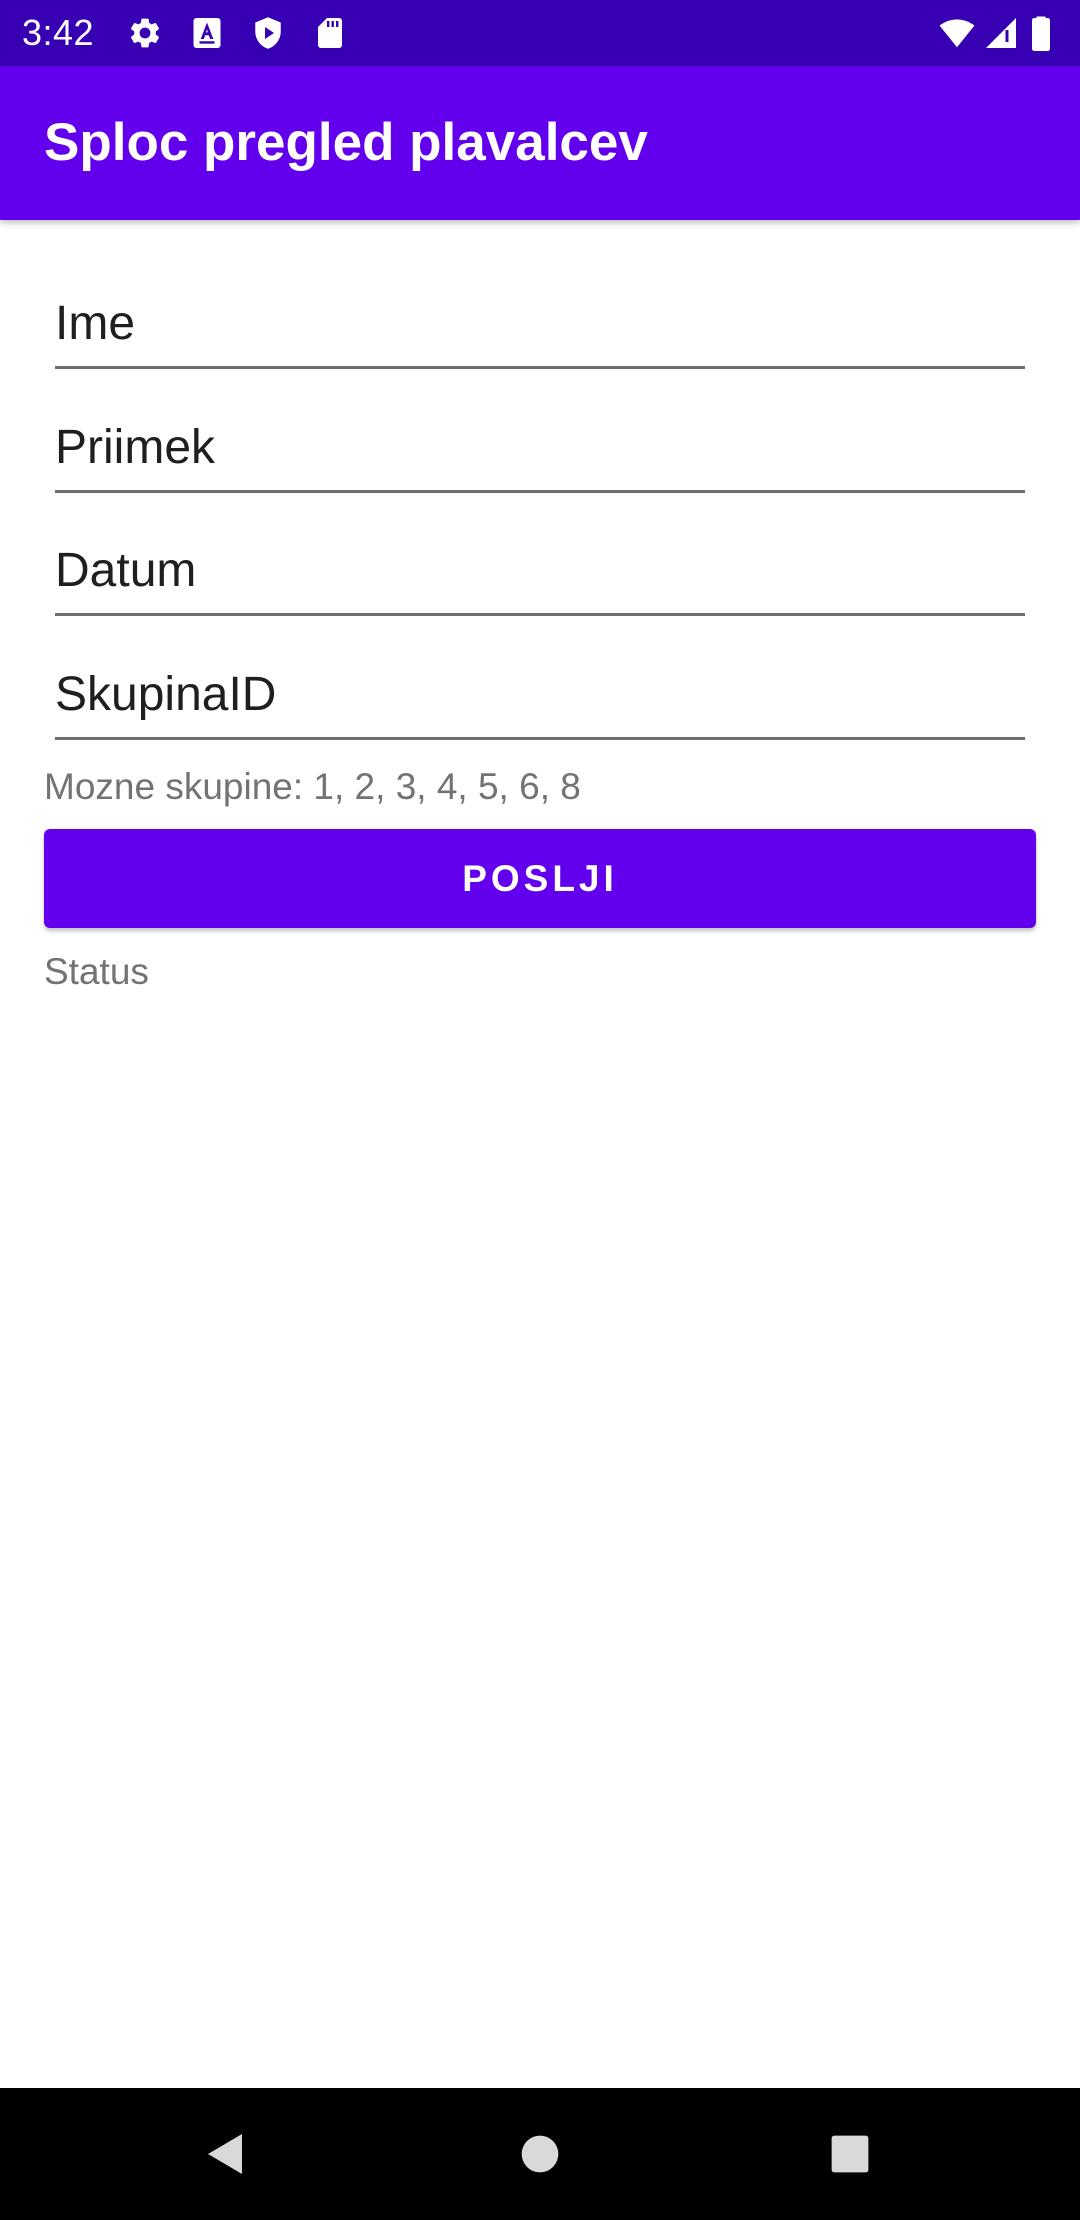  What do you see at coordinates (207, 33) in the screenshot?
I see `font-a-icon` at bounding box center [207, 33].